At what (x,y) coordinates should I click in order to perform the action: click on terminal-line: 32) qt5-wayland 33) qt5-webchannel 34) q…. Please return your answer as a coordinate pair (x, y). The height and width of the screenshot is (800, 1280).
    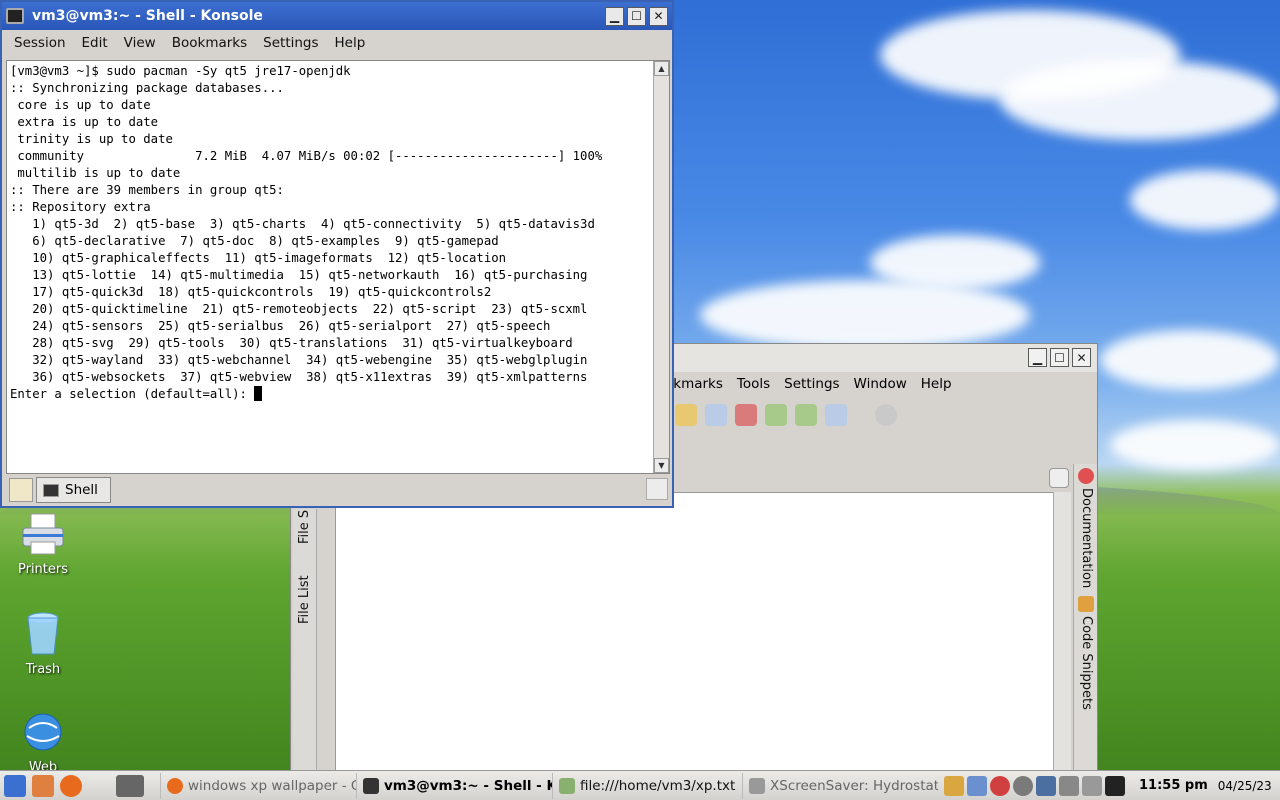
    Looking at the image, I should click on (299, 360).